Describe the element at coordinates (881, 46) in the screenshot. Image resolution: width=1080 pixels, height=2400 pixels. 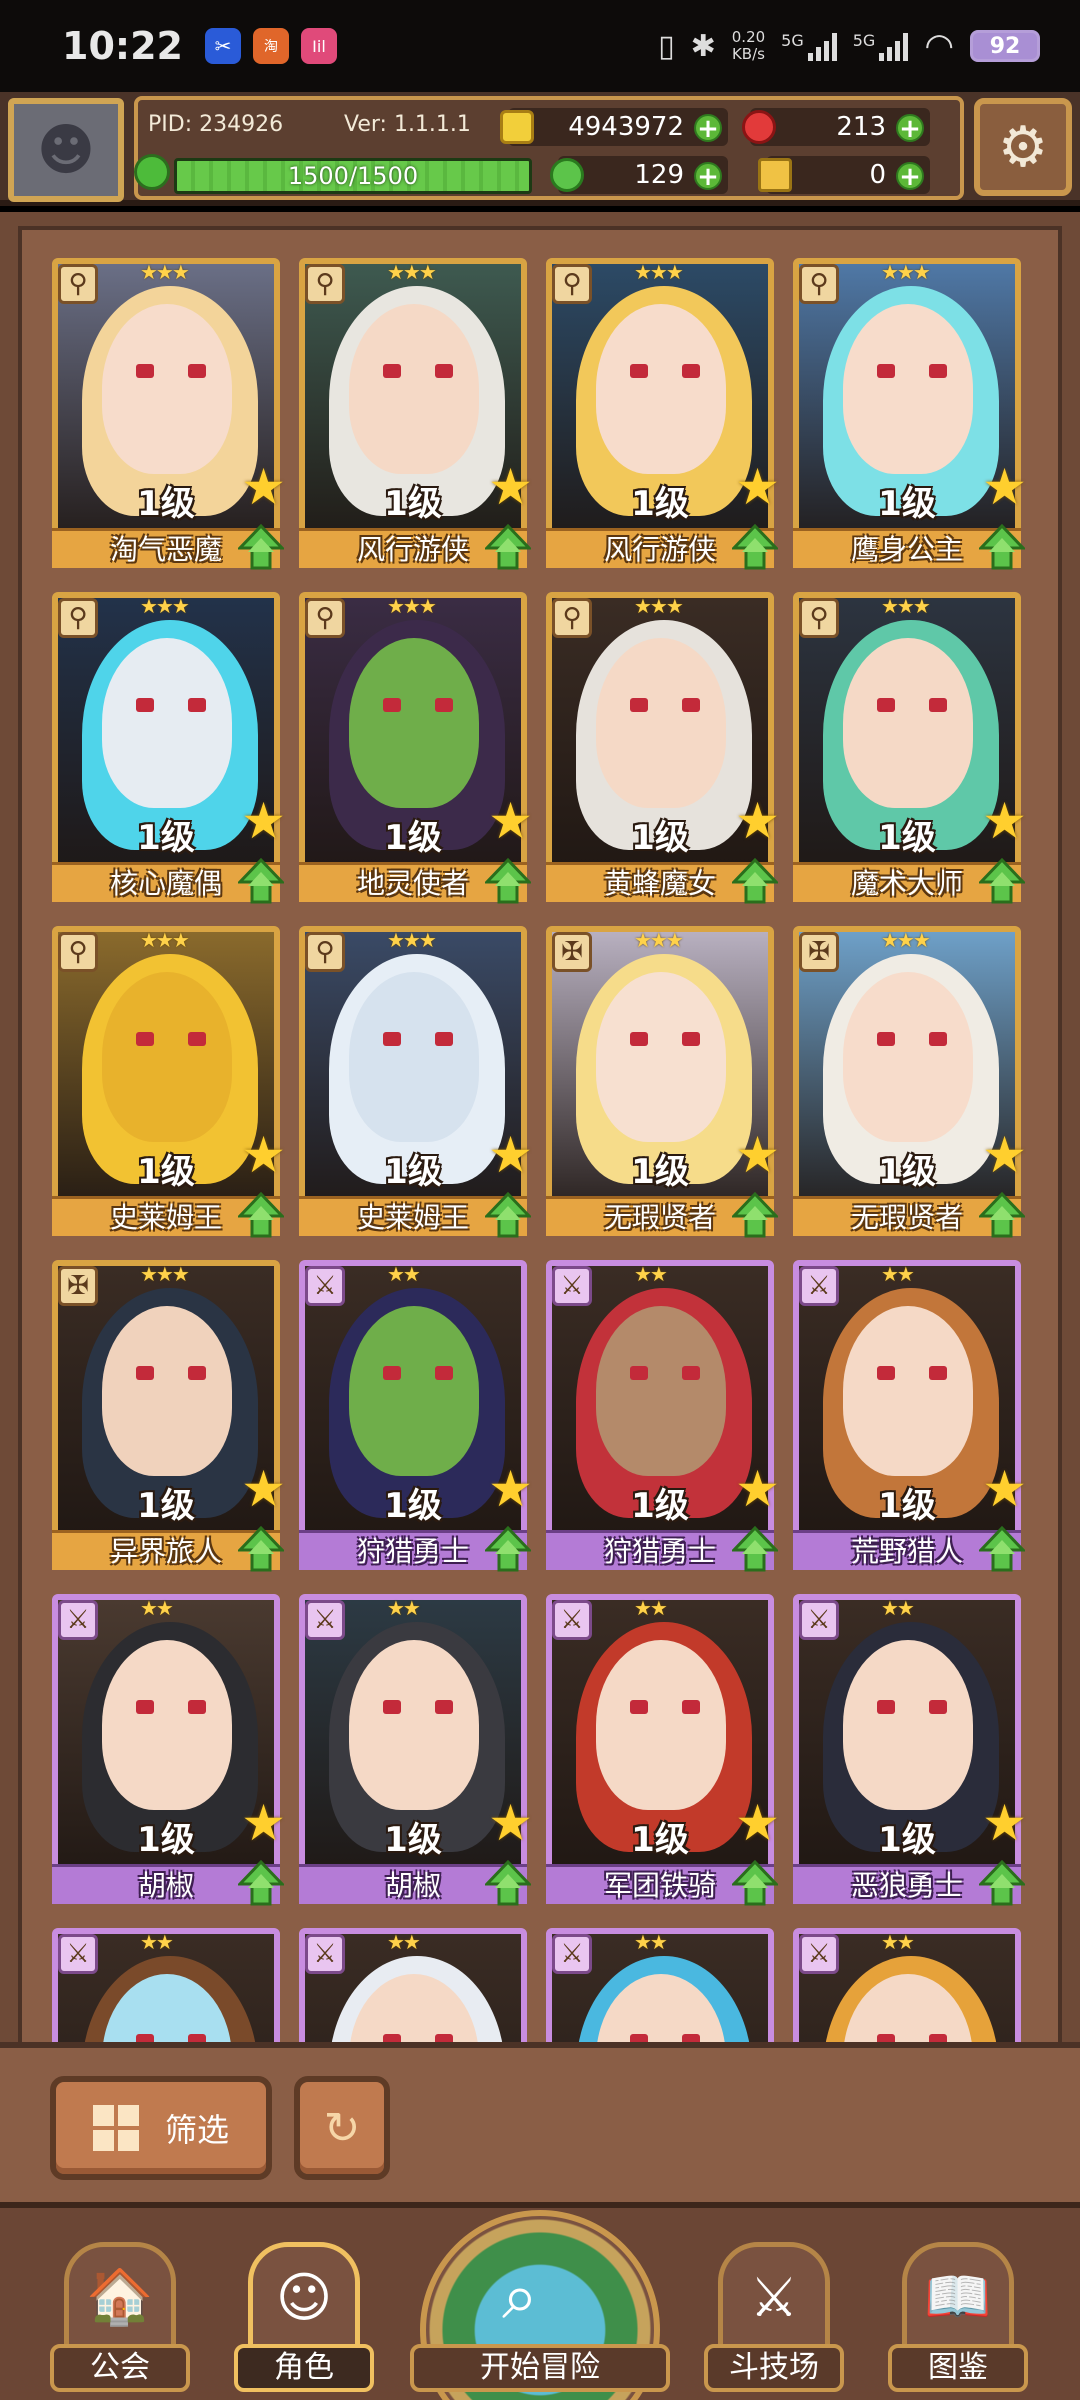
I see `signal-icon-2: 5G` at that location.